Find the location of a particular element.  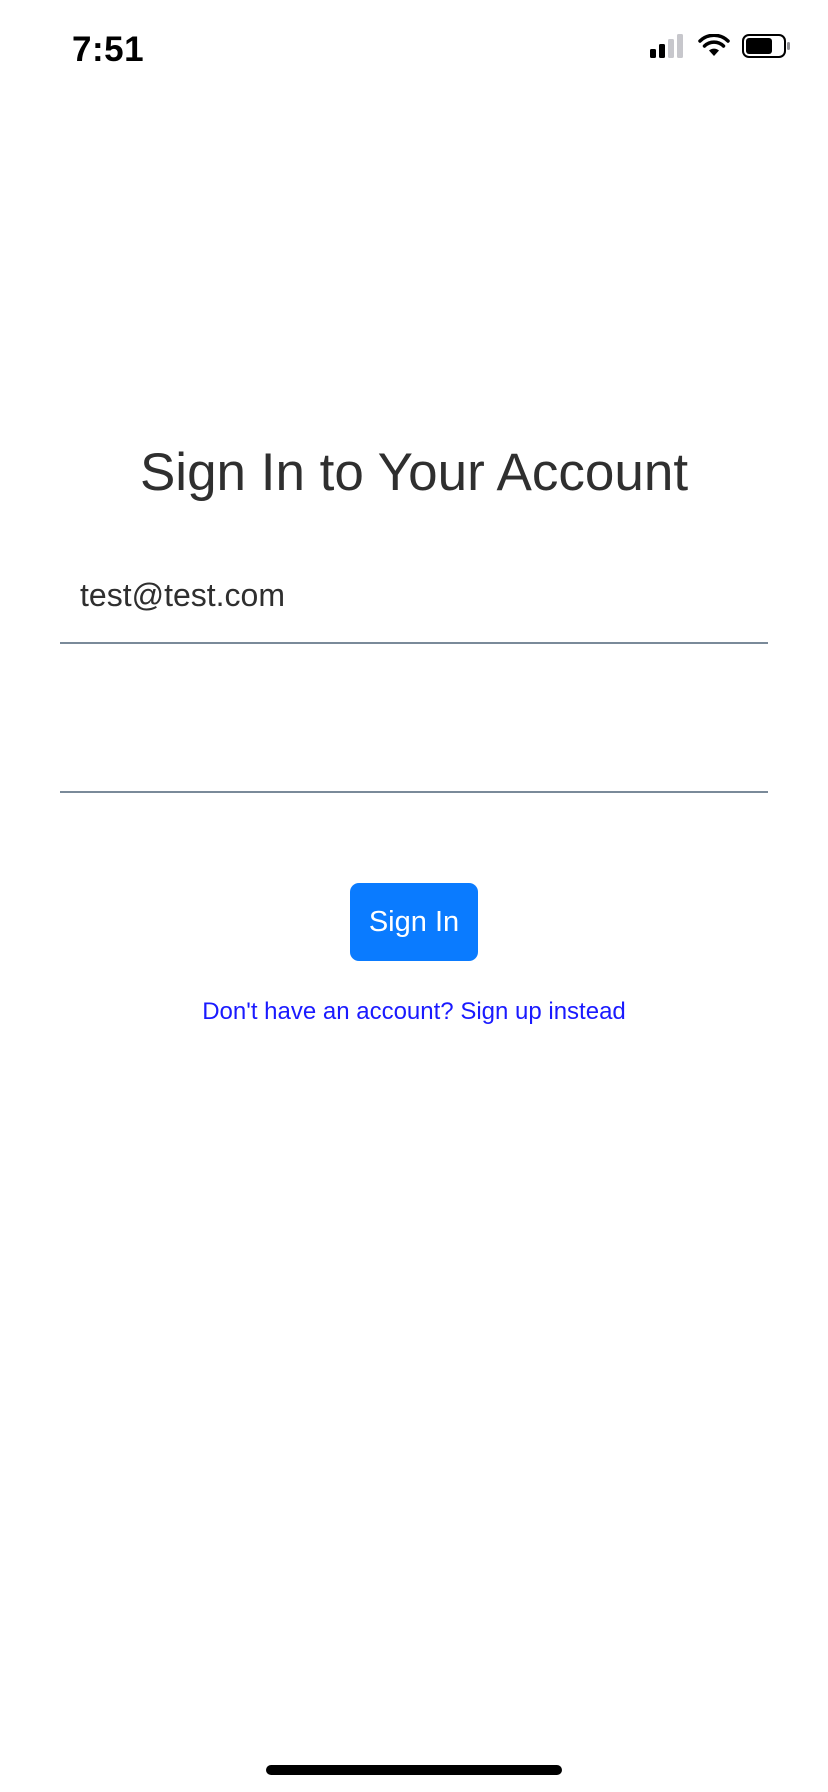

cellular-signal-icon is located at coordinates (668, 46).